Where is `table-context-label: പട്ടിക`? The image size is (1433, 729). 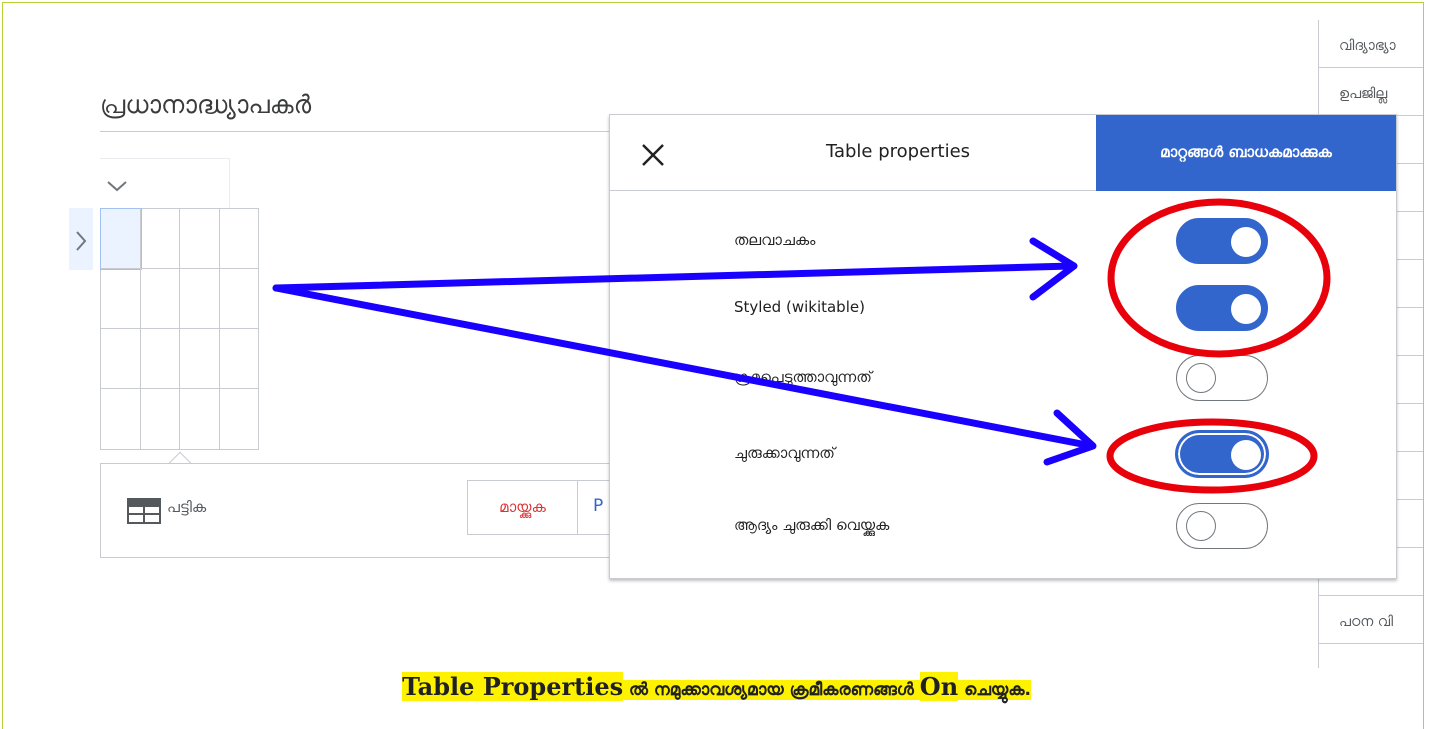
table-context-label: പട്ടിക is located at coordinates (187, 507).